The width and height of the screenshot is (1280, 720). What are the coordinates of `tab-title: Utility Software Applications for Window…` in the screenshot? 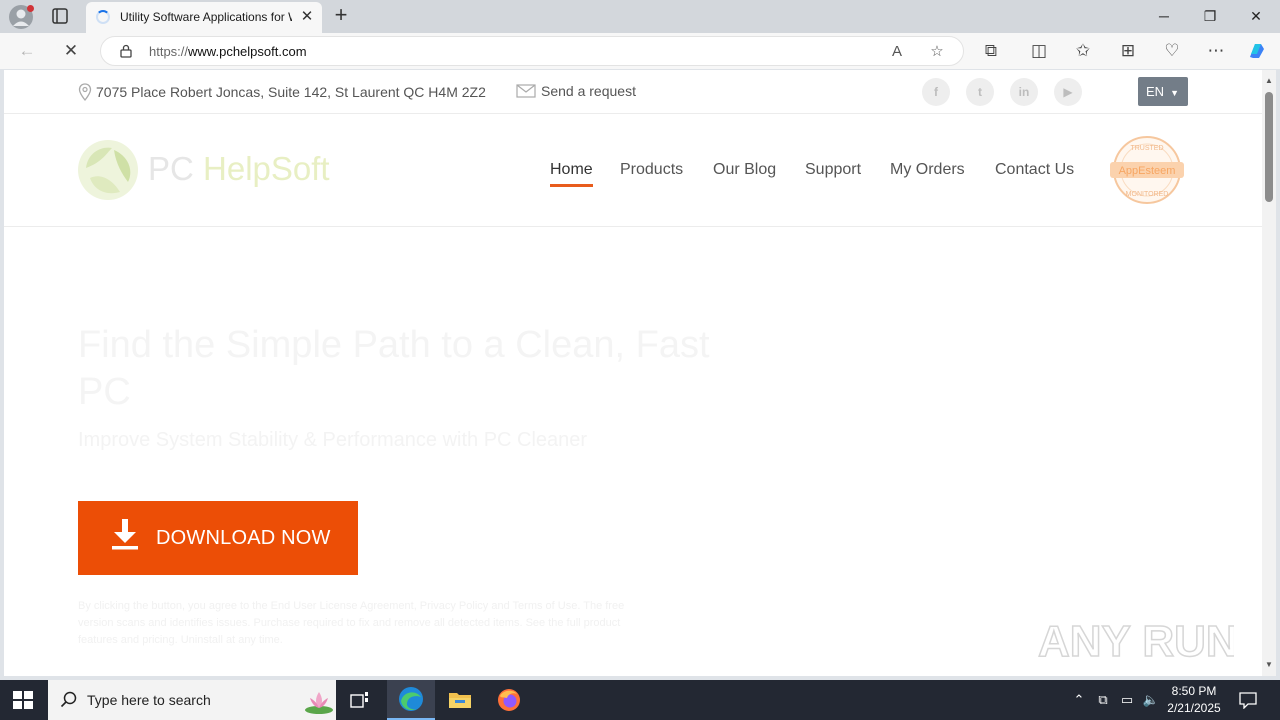 It's located at (206, 17).